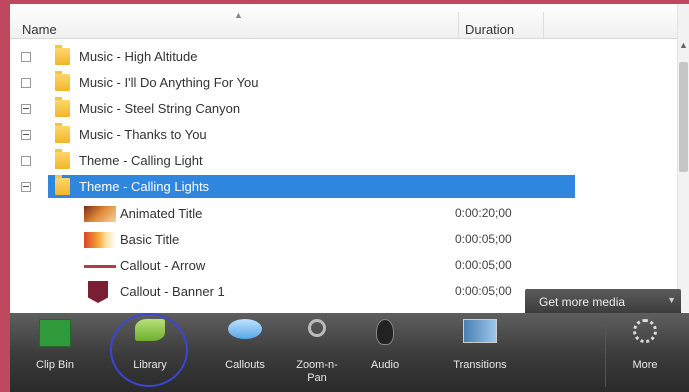 This screenshot has height=392, width=689. Describe the element at coordinates (55, 333) in the screenshot. I see `clip-bin-icon` at that location.